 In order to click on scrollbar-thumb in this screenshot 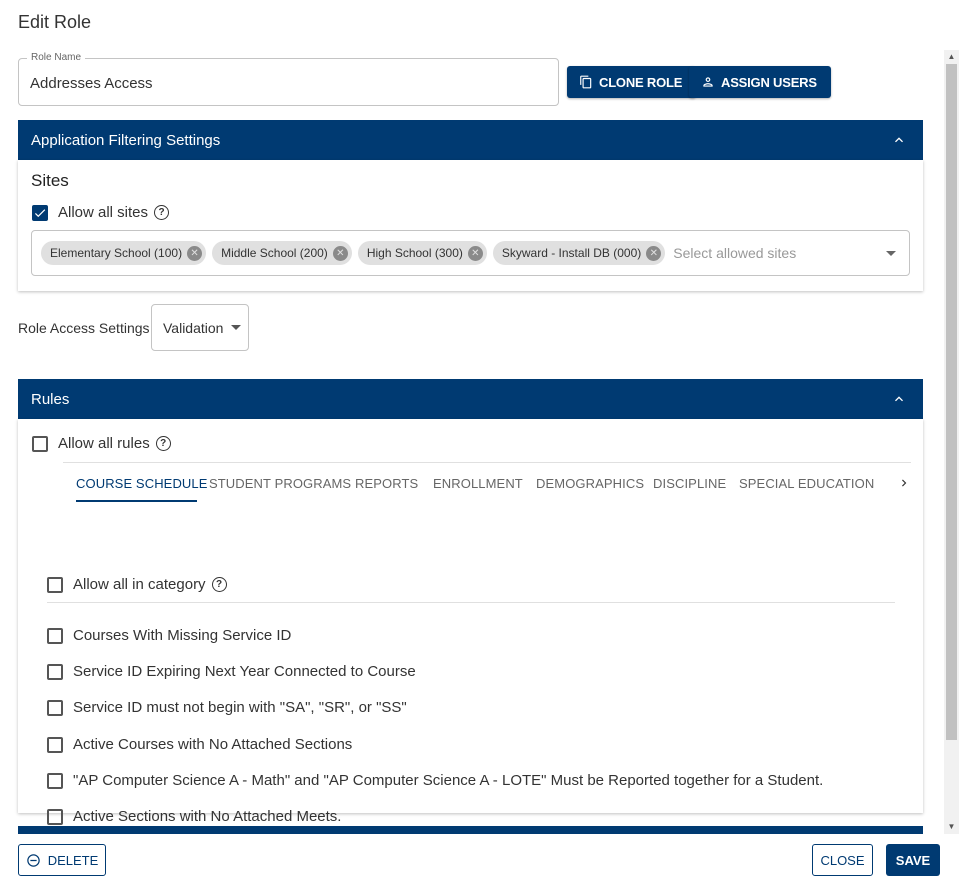, I will do `click(951, 402)`.